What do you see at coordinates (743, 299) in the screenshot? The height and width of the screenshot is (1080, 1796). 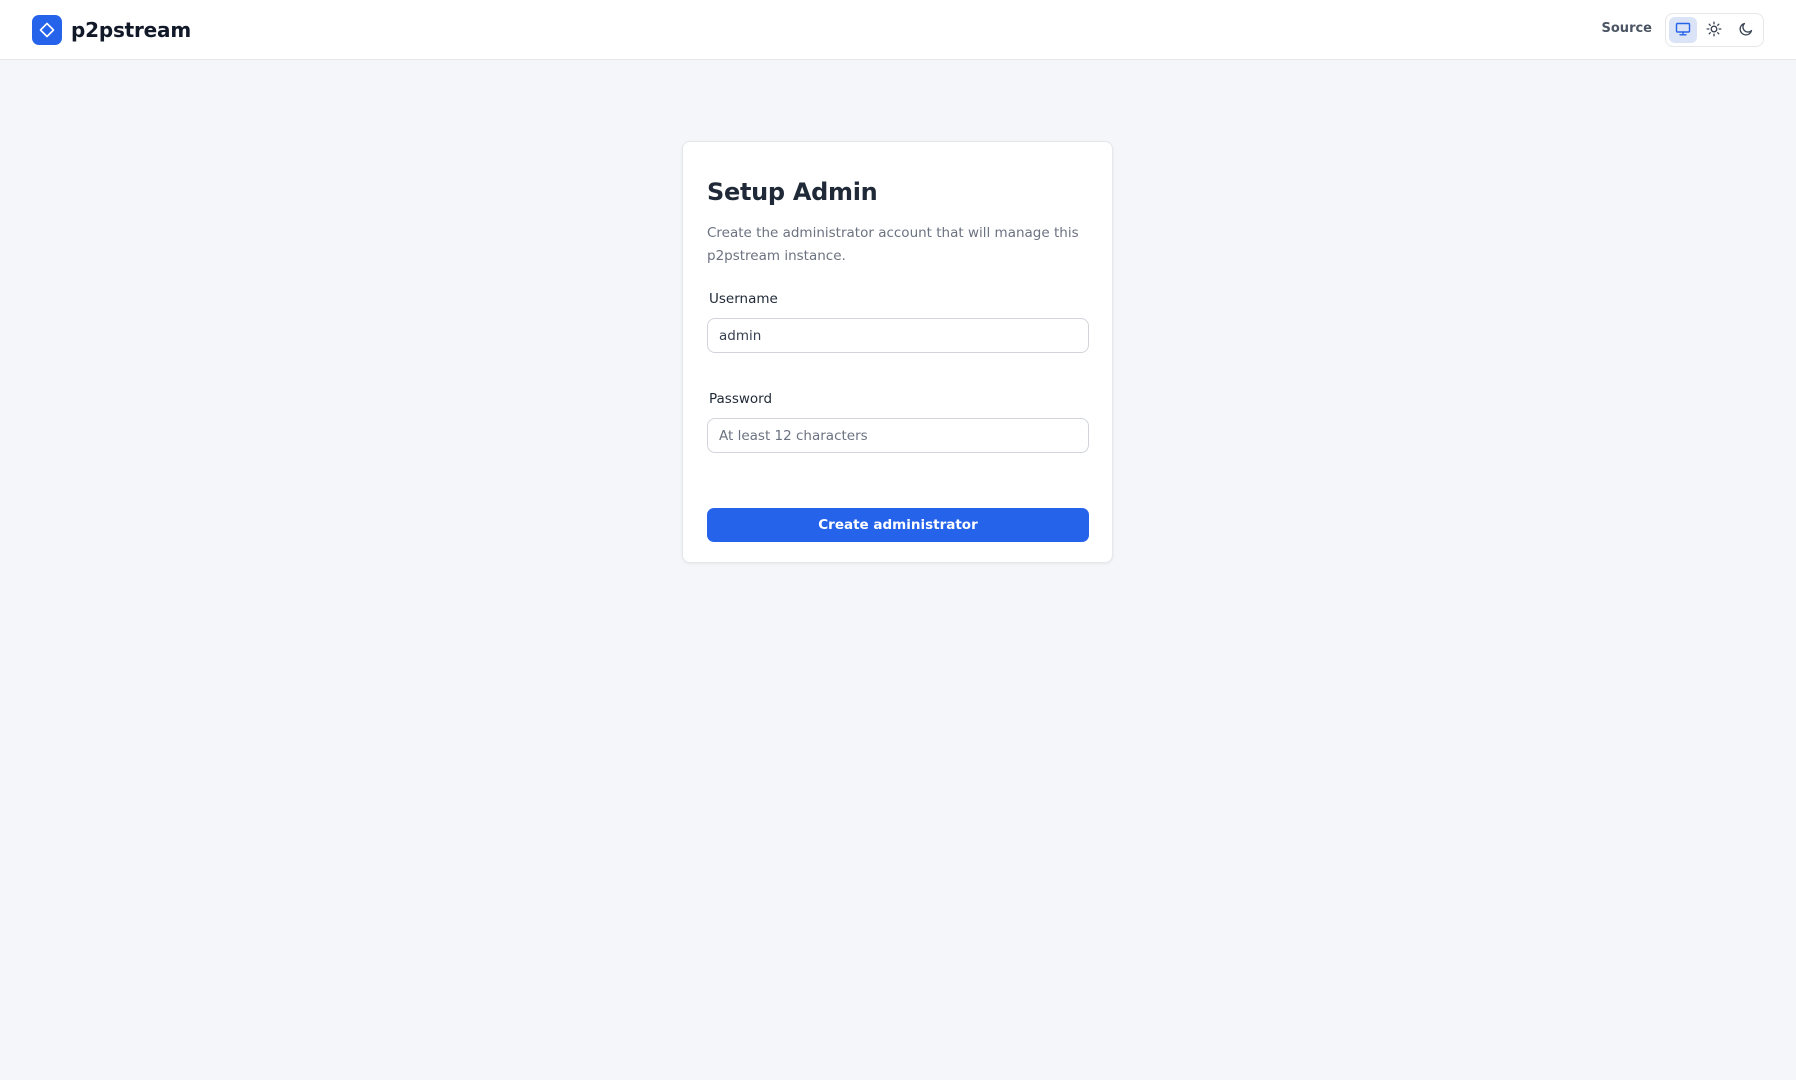 I see `username-label: Username` at bounding box center [743, 299].